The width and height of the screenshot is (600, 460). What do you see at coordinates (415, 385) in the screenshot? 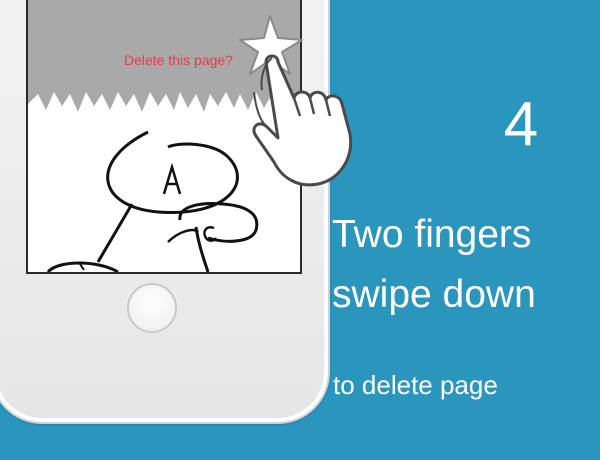
I see `instruction-subtext: to delete page` at bounding box center [415, 385].